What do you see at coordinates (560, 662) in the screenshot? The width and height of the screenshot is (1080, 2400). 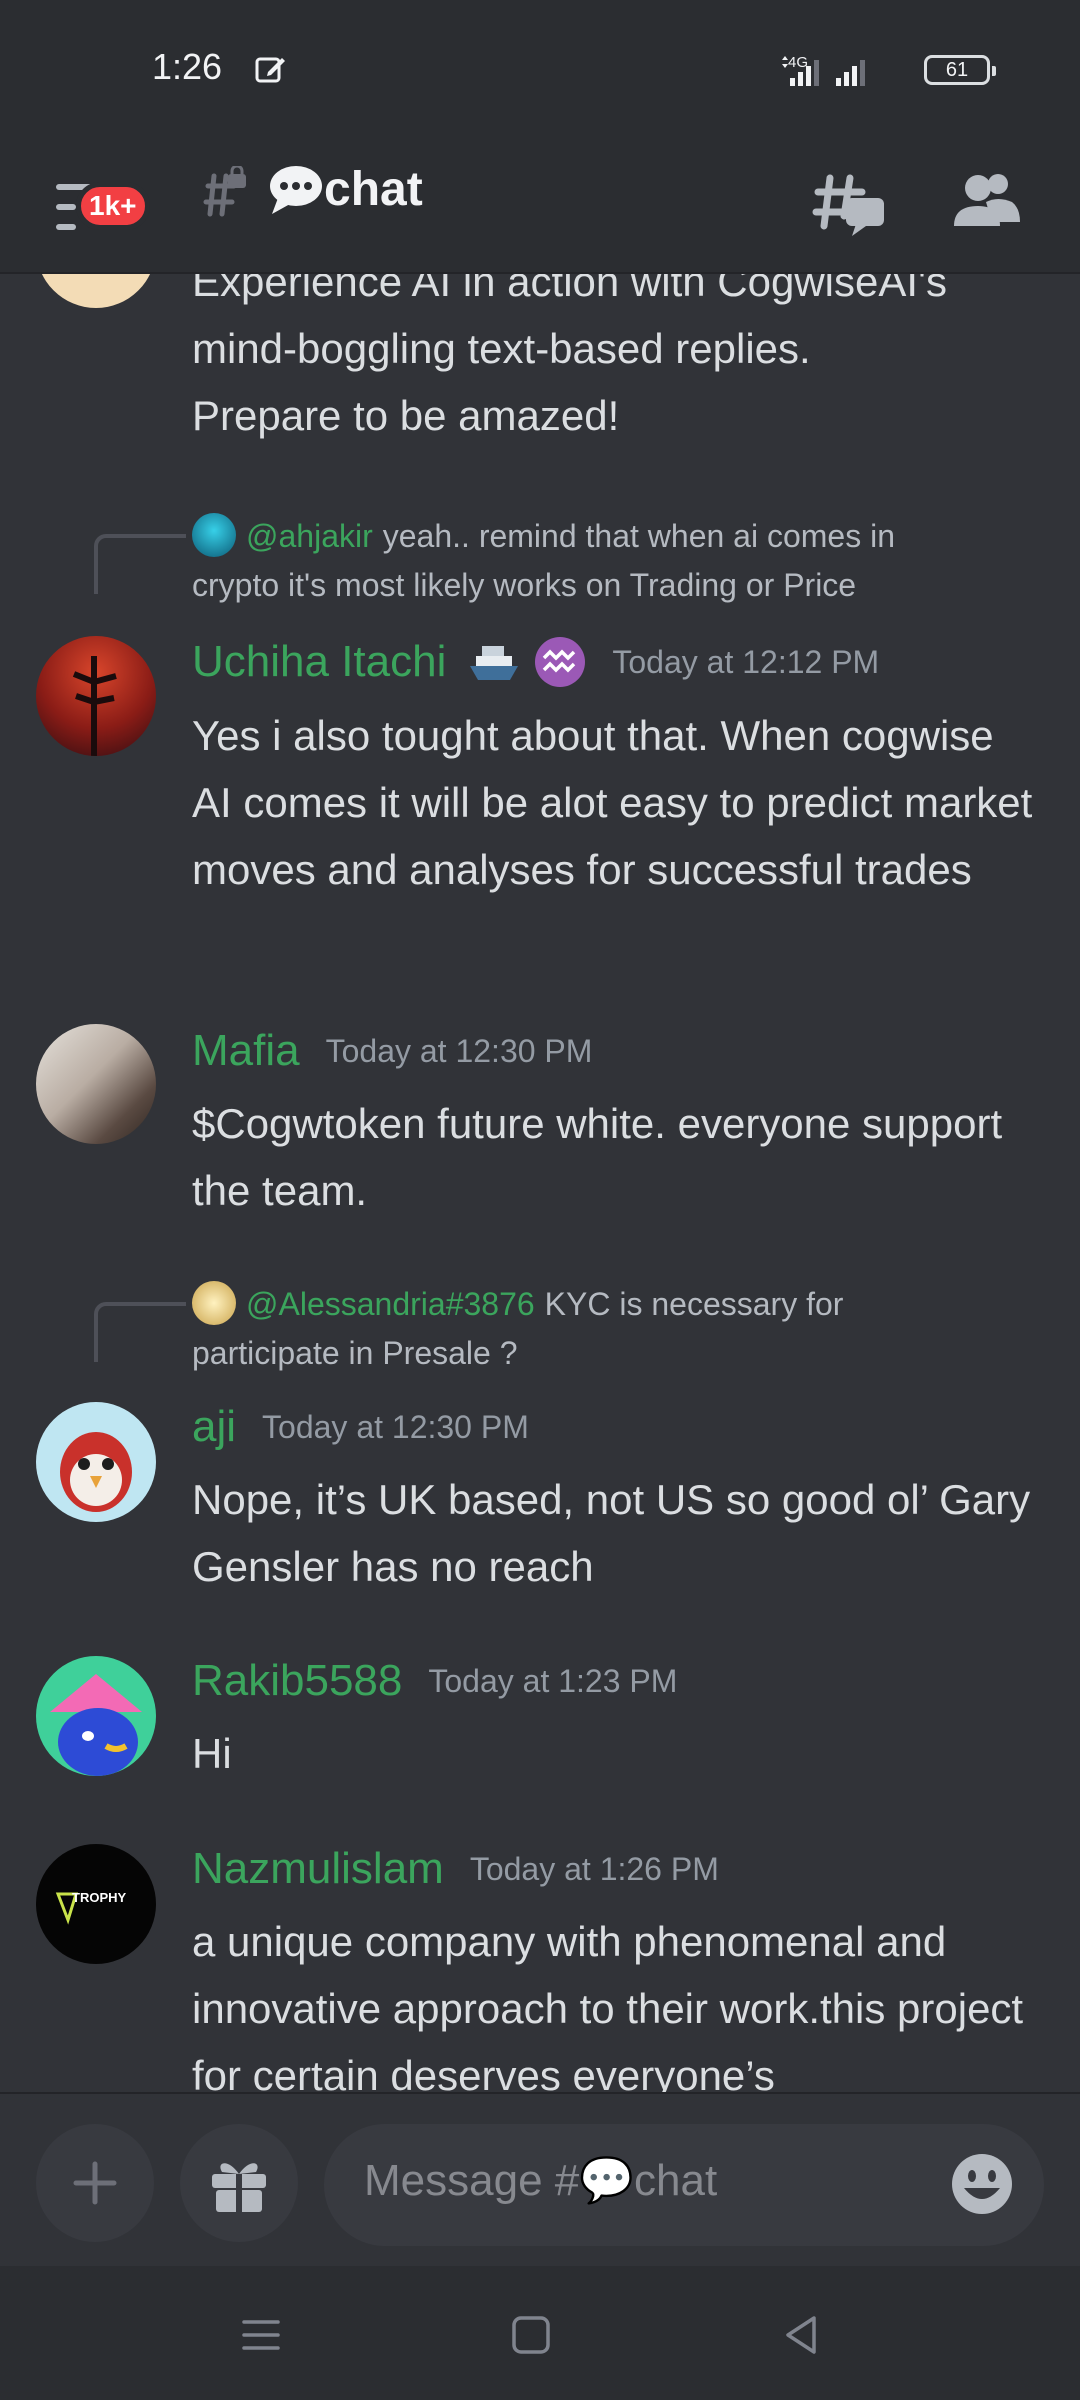 I see `aquarius-icon` at bounding box center [560, 662].